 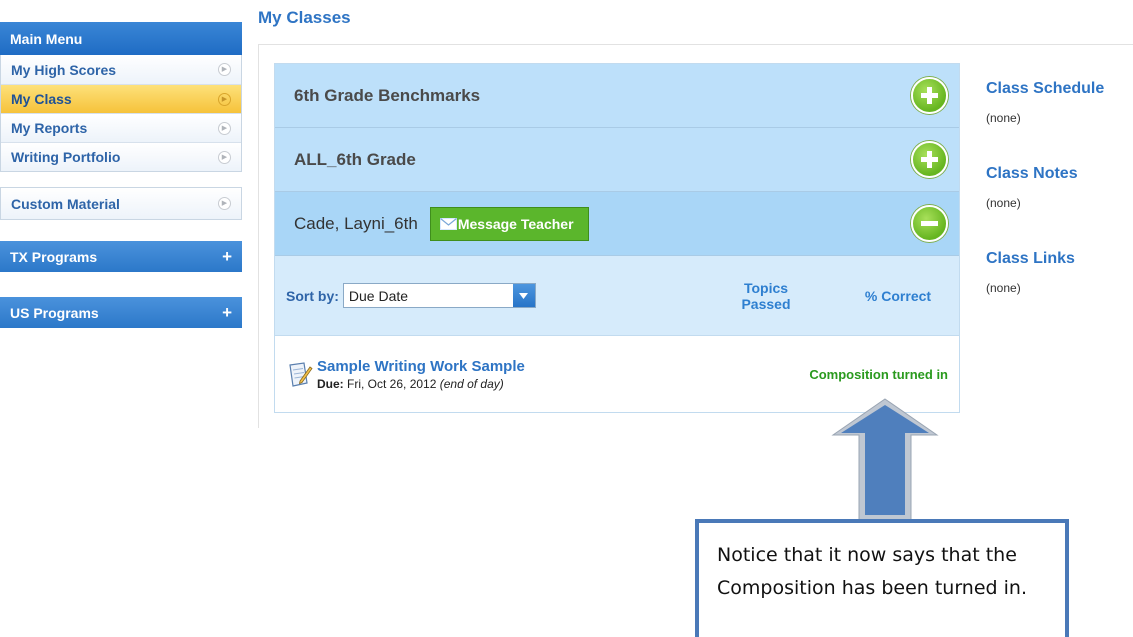 What do you see at coordinates (929, 223) in the screenshot?
I see `collapse-minus-icon` at bounding box center [929, 223].